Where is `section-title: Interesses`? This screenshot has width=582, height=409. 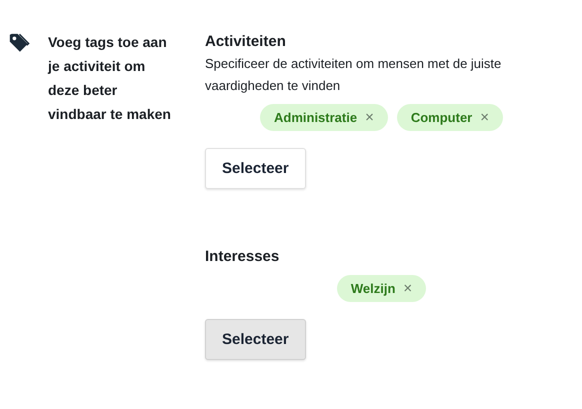 section-title: Interesses is located at coordinates (242, 257).